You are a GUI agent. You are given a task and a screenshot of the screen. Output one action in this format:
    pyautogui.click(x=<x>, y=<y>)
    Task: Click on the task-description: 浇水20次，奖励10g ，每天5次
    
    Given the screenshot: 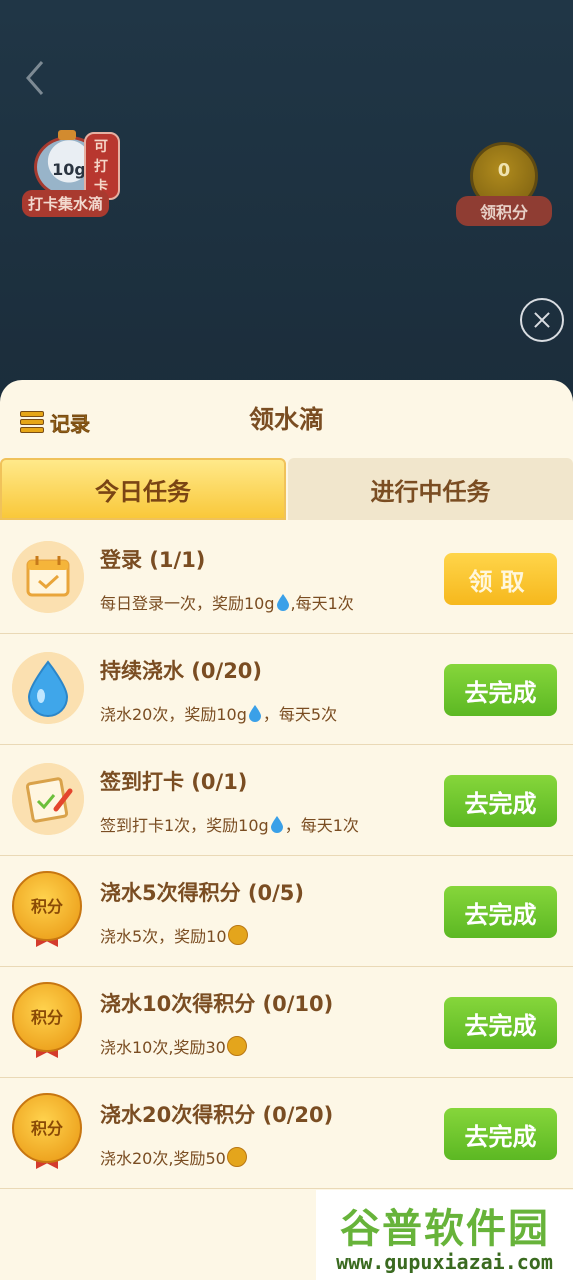 What is the action you would take?
    pyautogui.click(x=218, y=713)
    